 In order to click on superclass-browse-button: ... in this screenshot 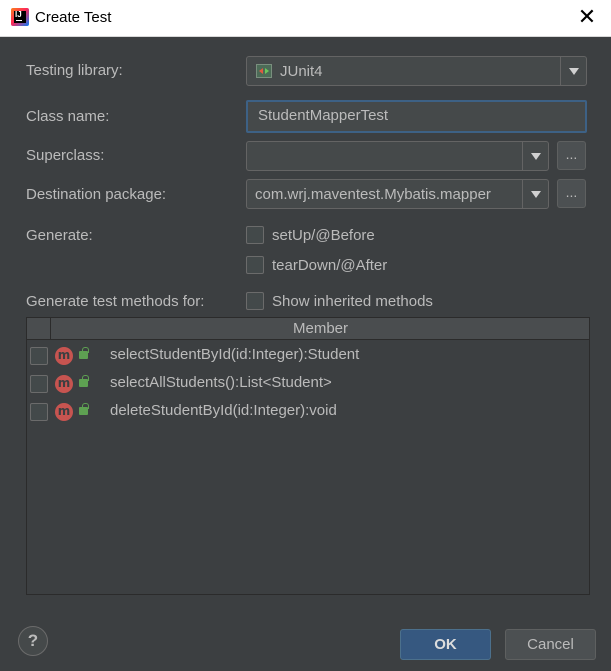, I will do `click(571, 155)`.